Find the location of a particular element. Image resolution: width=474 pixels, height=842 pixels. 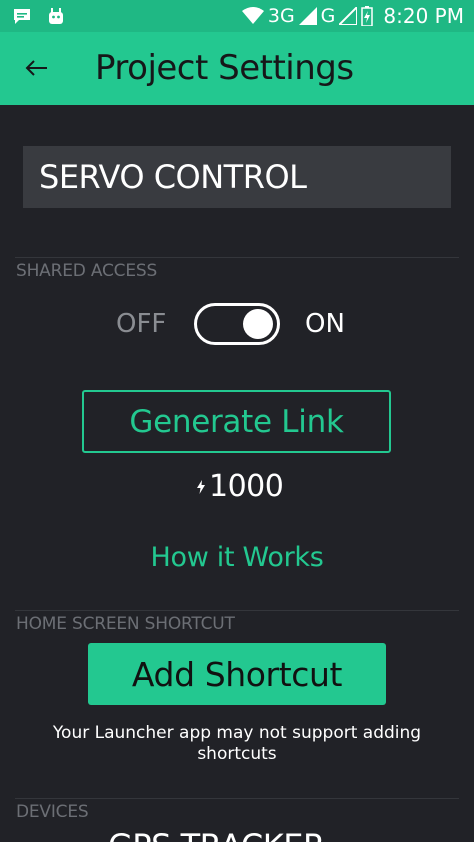

generate-link-button: Generate Link is located at coordinates (236, 421).